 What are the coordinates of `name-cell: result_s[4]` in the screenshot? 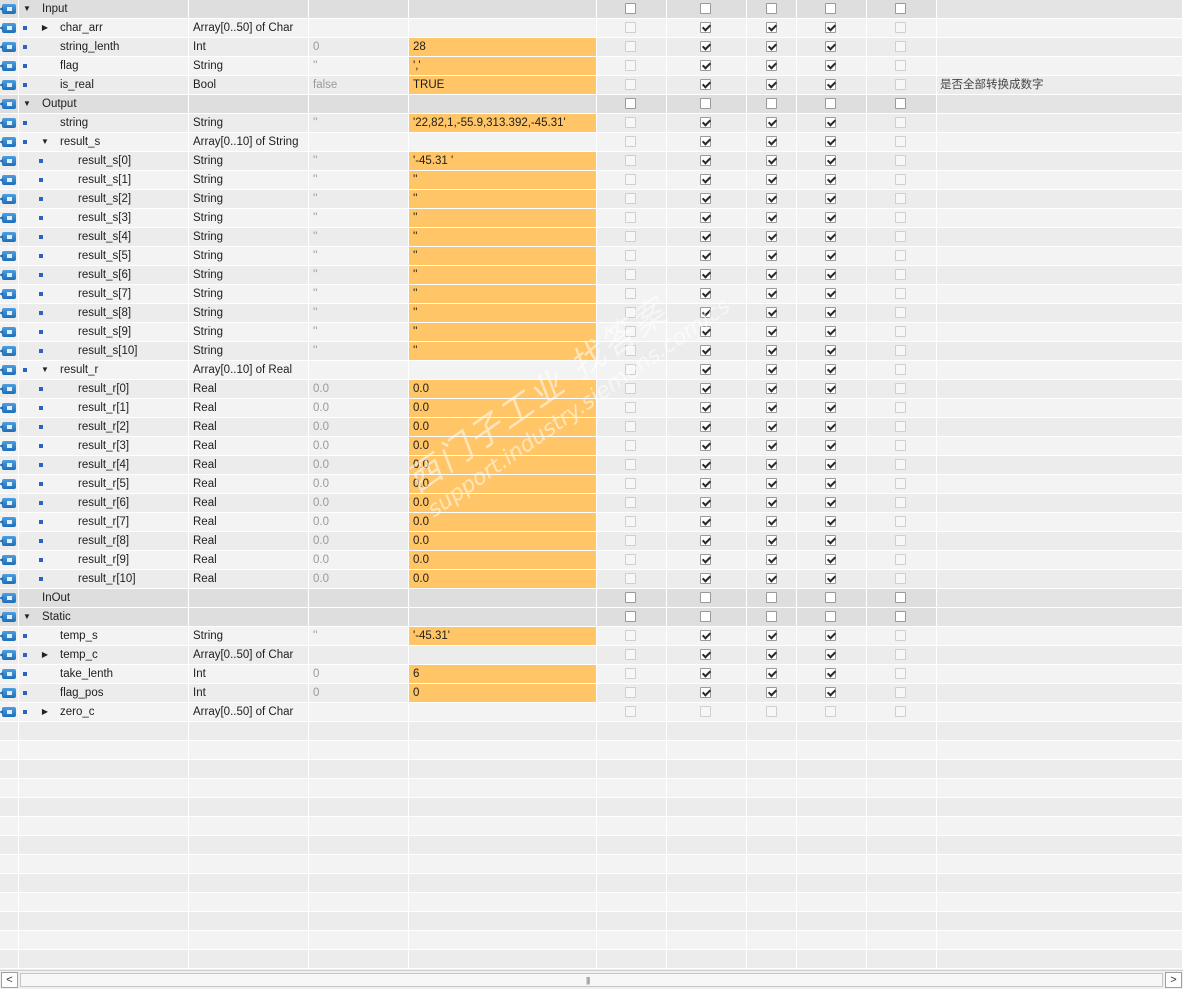 It's located at (104, 237).